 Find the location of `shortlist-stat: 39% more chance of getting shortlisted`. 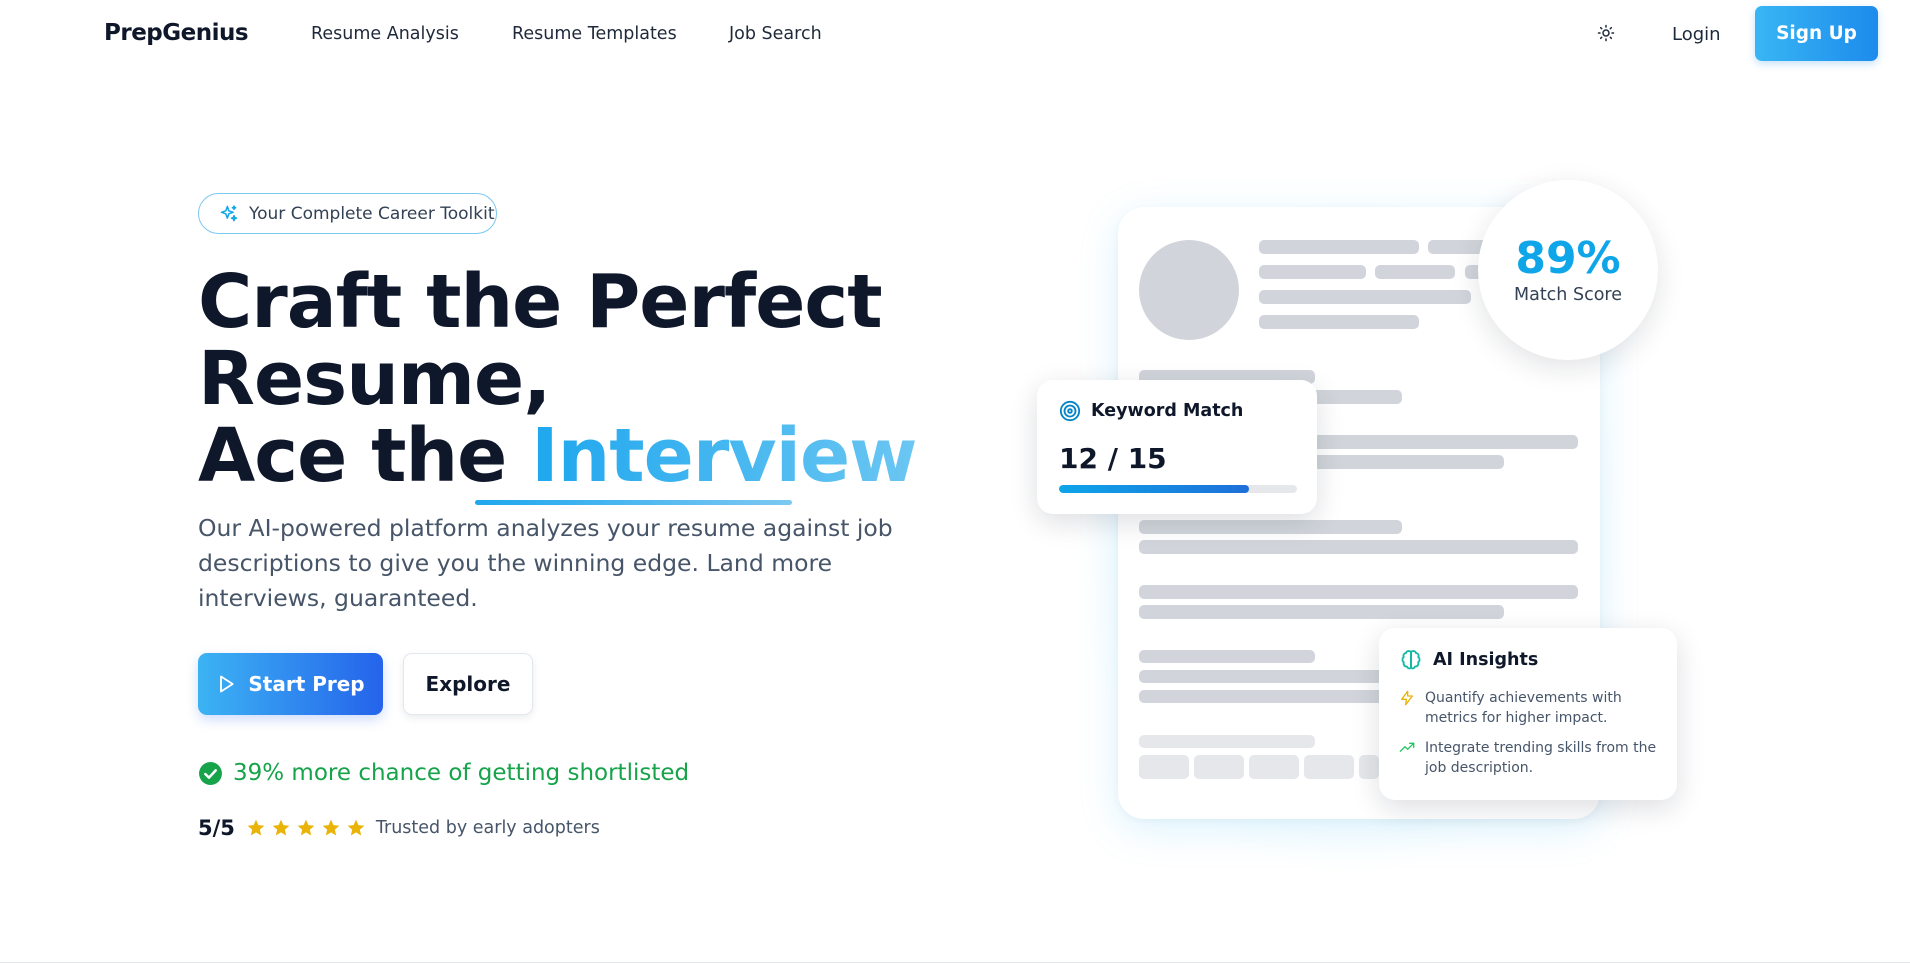

shortlist-stat: 39% more chance of getting shortlisted is located at coordinates (443, 773).